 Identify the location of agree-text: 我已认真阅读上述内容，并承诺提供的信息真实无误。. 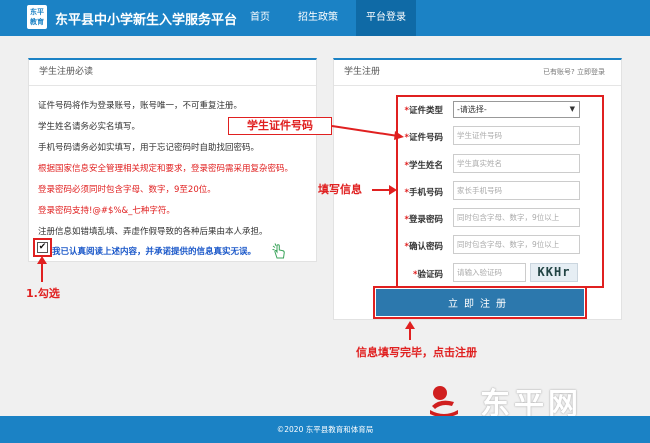
(154, 252).